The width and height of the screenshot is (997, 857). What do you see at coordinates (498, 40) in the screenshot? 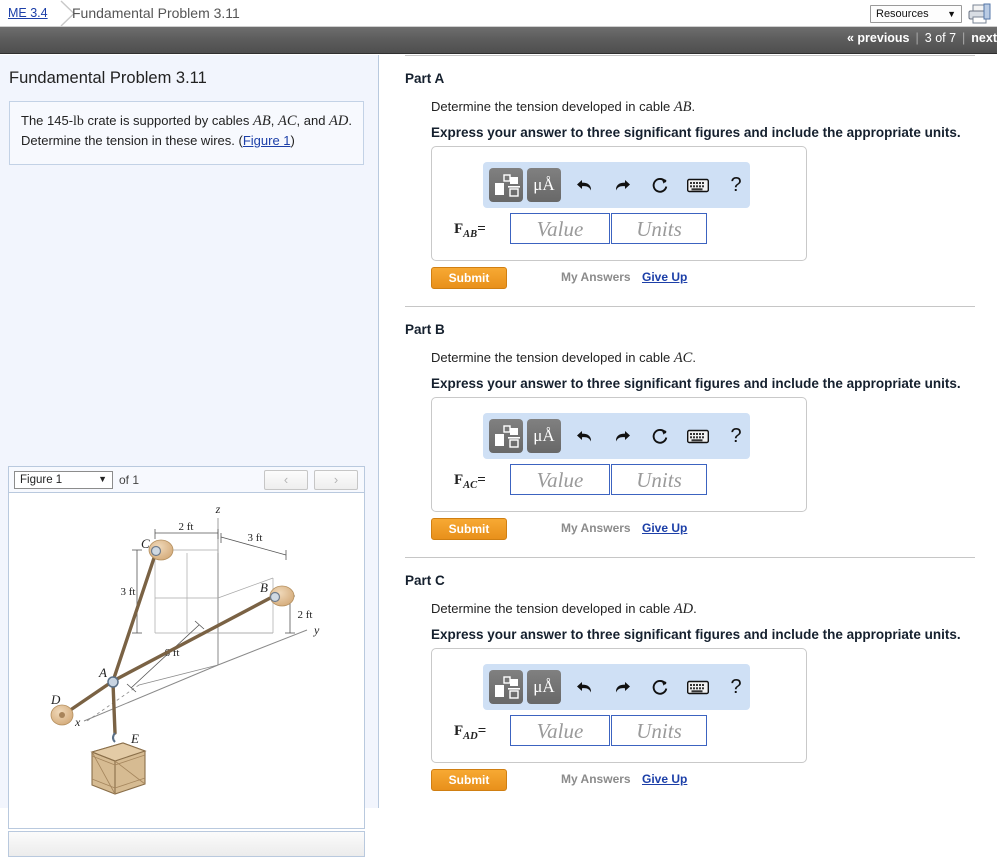
I see `navigation-strip: « previous | 3 of 7 | next` at bounding box center [498, 40].